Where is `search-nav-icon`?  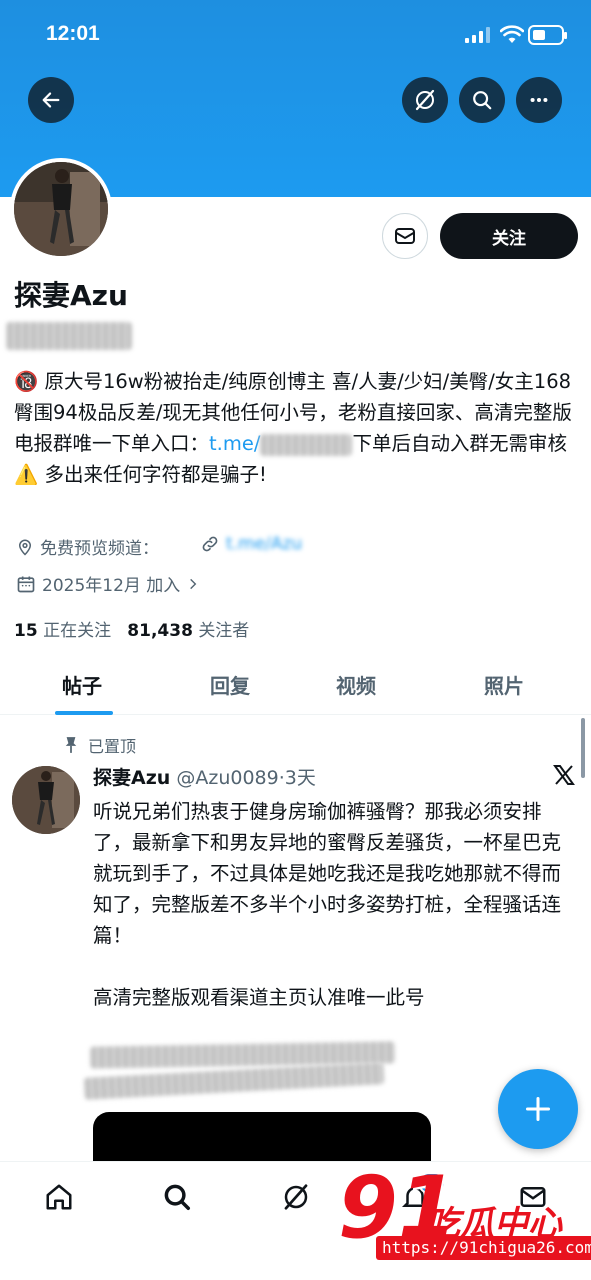 search-nav-icon is located at coordinates (177, 1197).